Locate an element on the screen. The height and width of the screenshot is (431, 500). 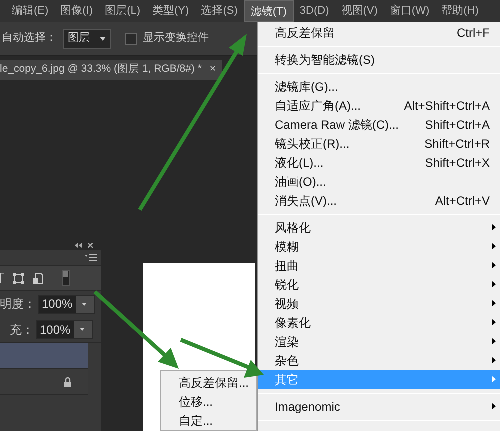
menu-item: 锐化 is located at coordinates (379, 284).